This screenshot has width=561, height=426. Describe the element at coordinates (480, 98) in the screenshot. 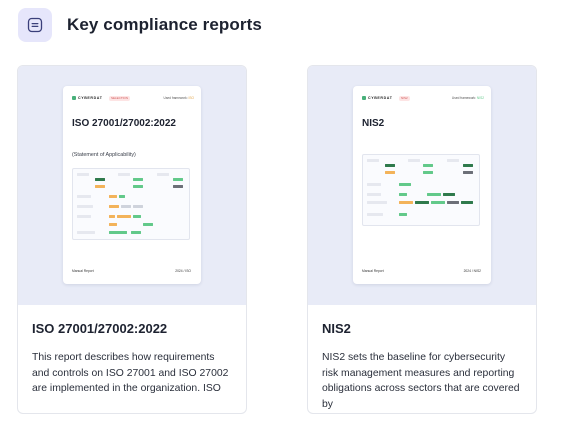

I see `framework-value: NIS2` at that location.